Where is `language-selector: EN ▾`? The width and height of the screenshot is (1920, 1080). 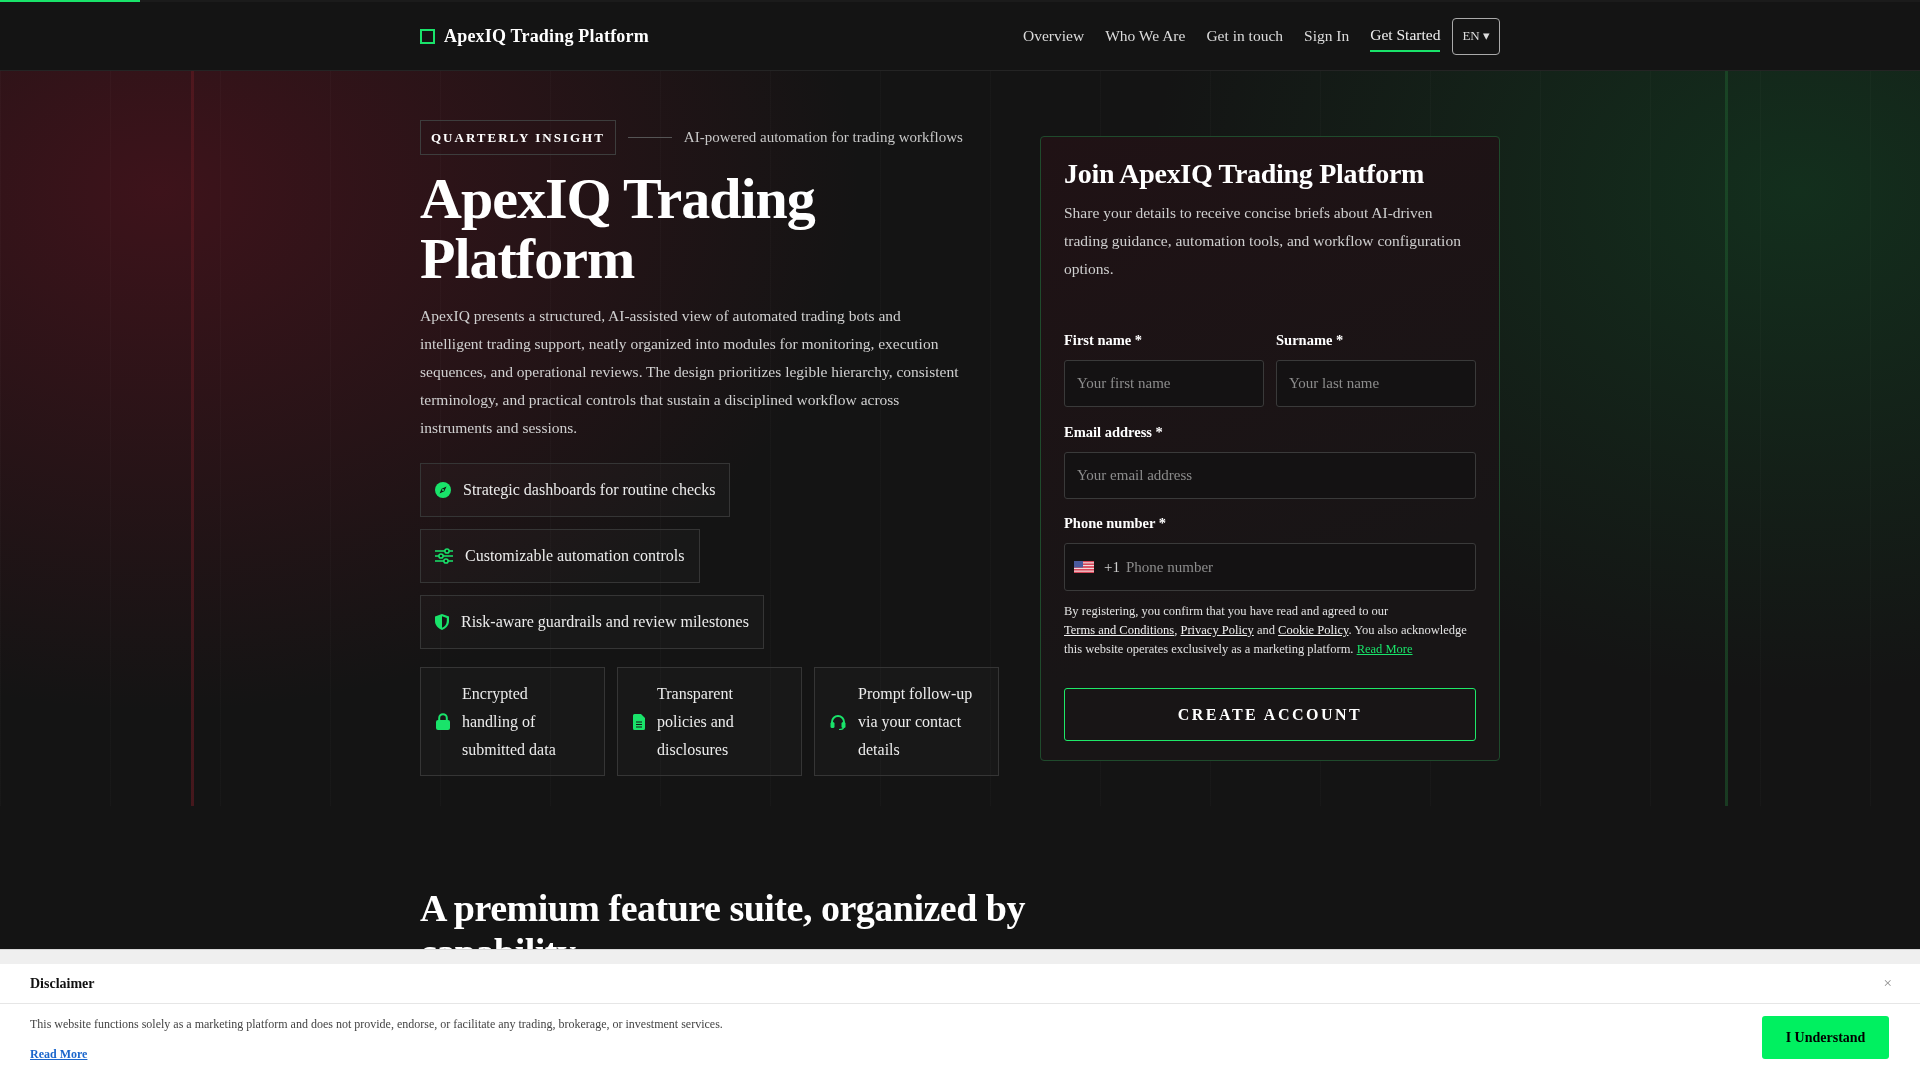
language-selector: EN ▾ is located at coordinates (1476, 36).